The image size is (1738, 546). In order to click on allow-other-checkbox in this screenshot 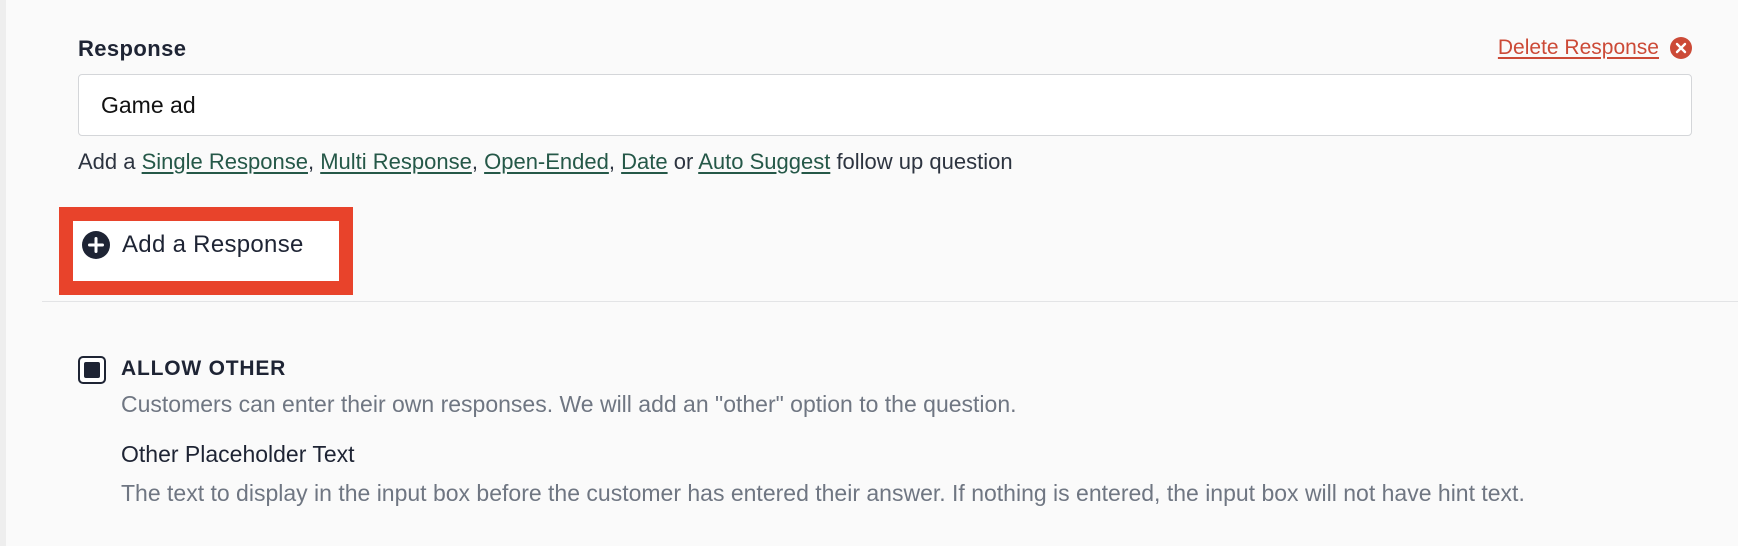, I will do `click(92, 370)`.